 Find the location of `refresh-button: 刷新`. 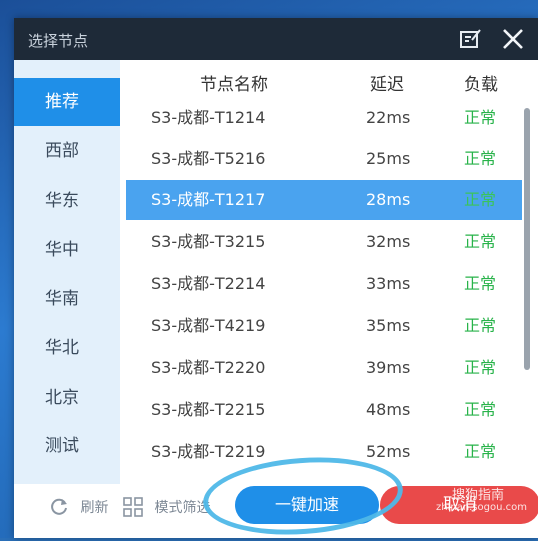

refresh-button: 刷新 is located at coordinates (78, 507).